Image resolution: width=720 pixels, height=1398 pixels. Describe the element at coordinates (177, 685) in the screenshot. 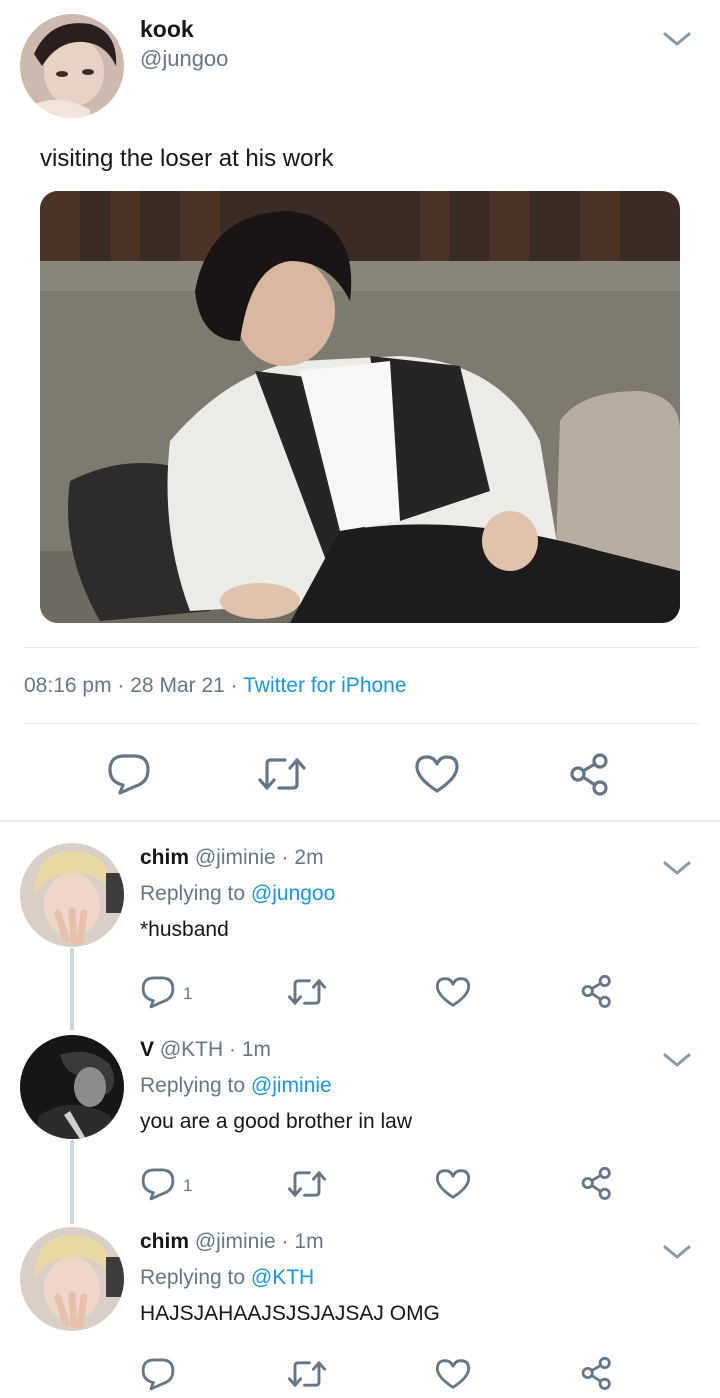

I see `tweet-date: 28 Mar 21` at that location.